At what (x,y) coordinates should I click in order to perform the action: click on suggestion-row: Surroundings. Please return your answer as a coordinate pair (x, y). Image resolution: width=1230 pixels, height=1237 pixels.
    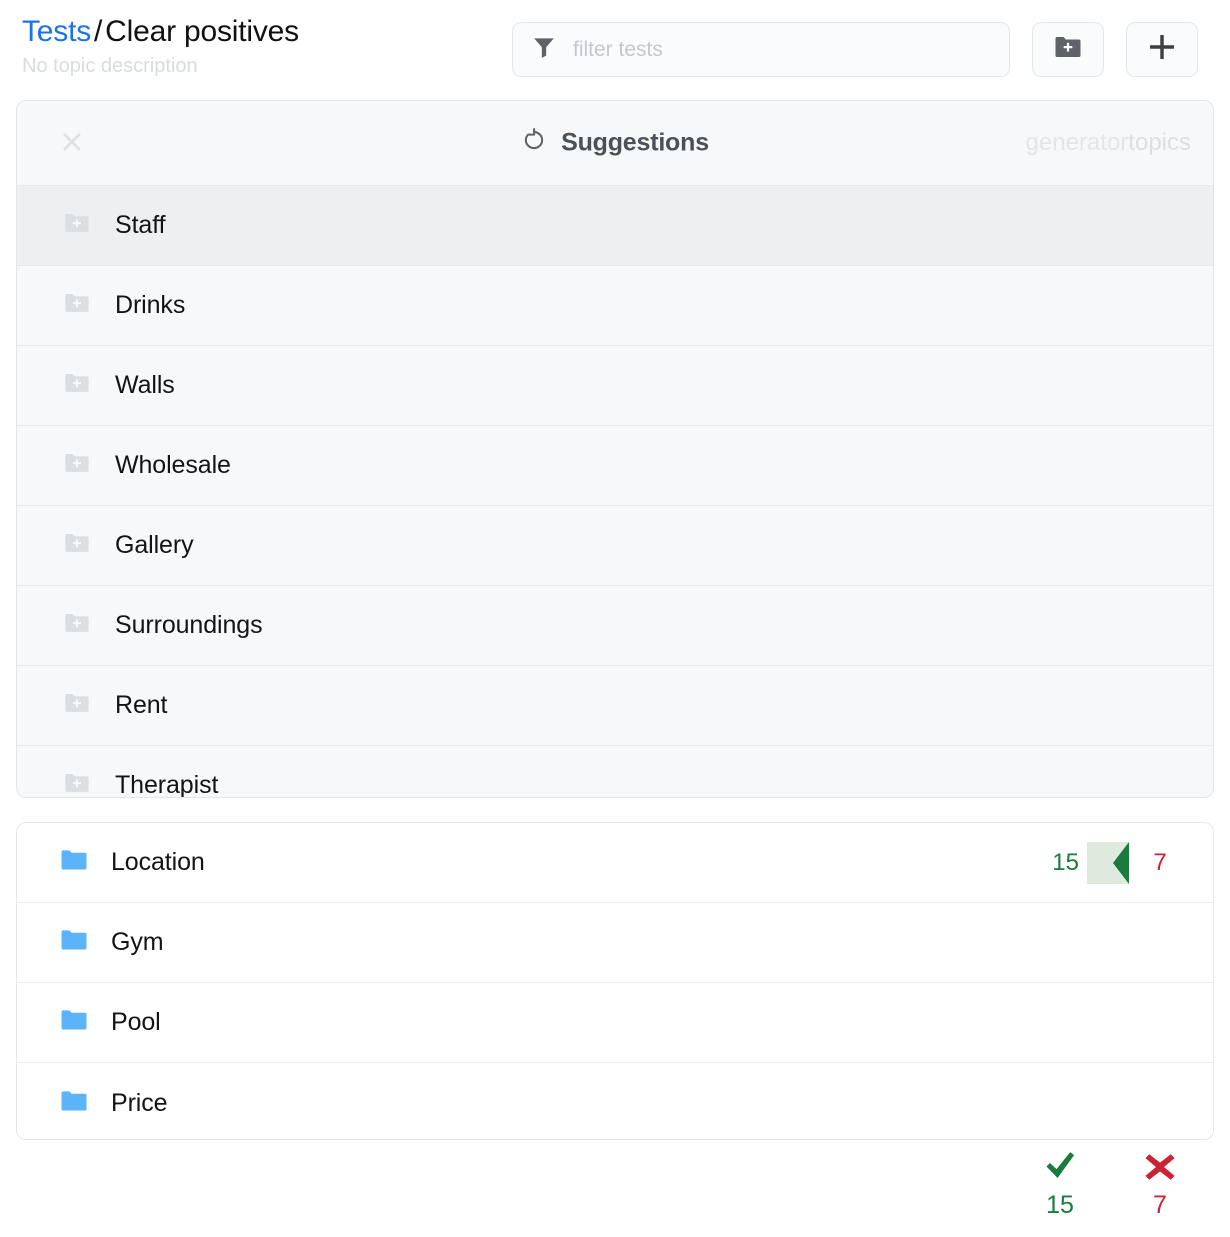
    Looking at the image, I should click on (615, 626).